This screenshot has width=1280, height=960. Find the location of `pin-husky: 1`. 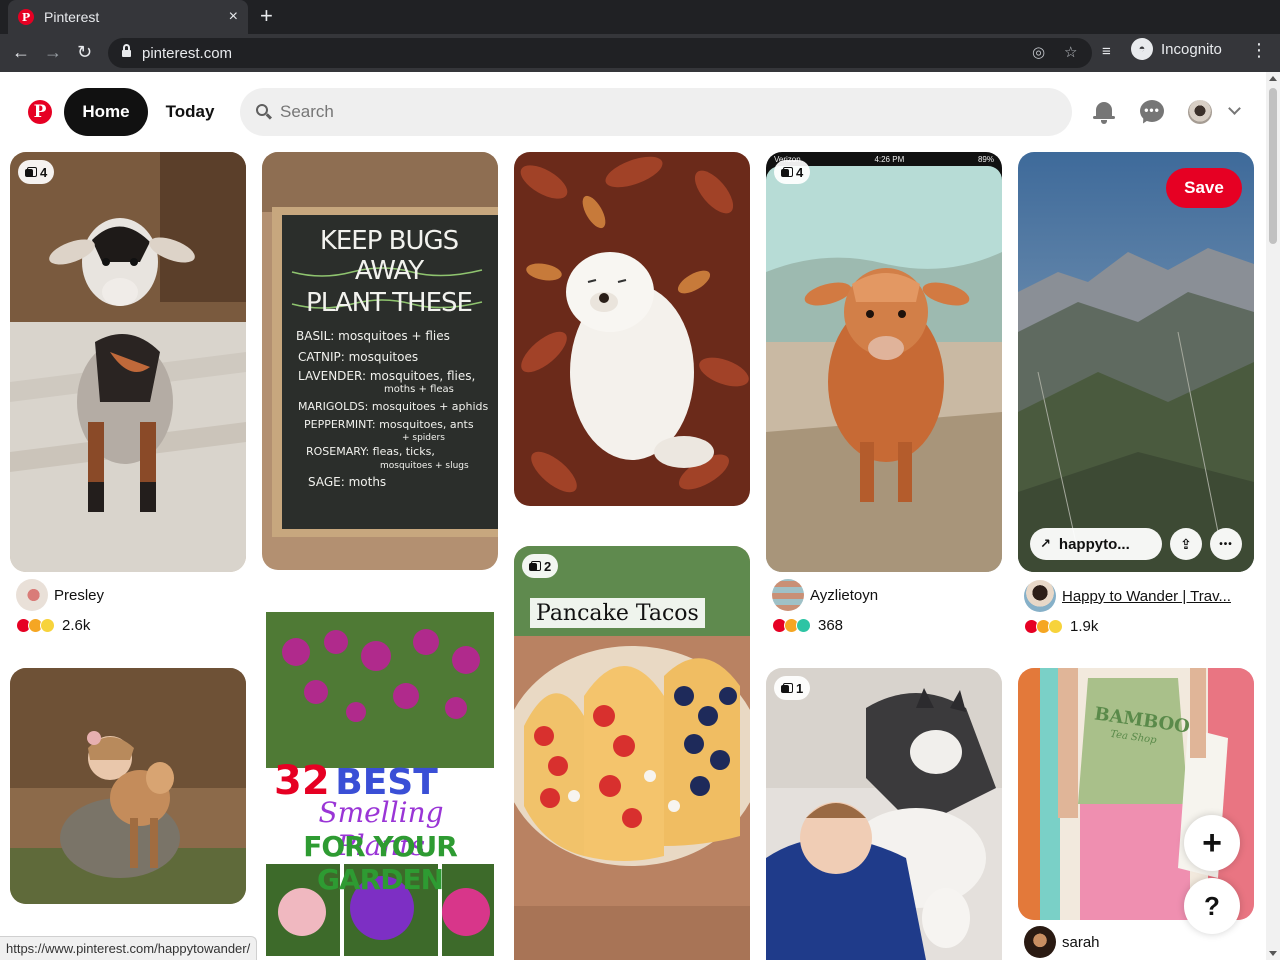

pin-husky: 1 is located at coordinates (884, 814).